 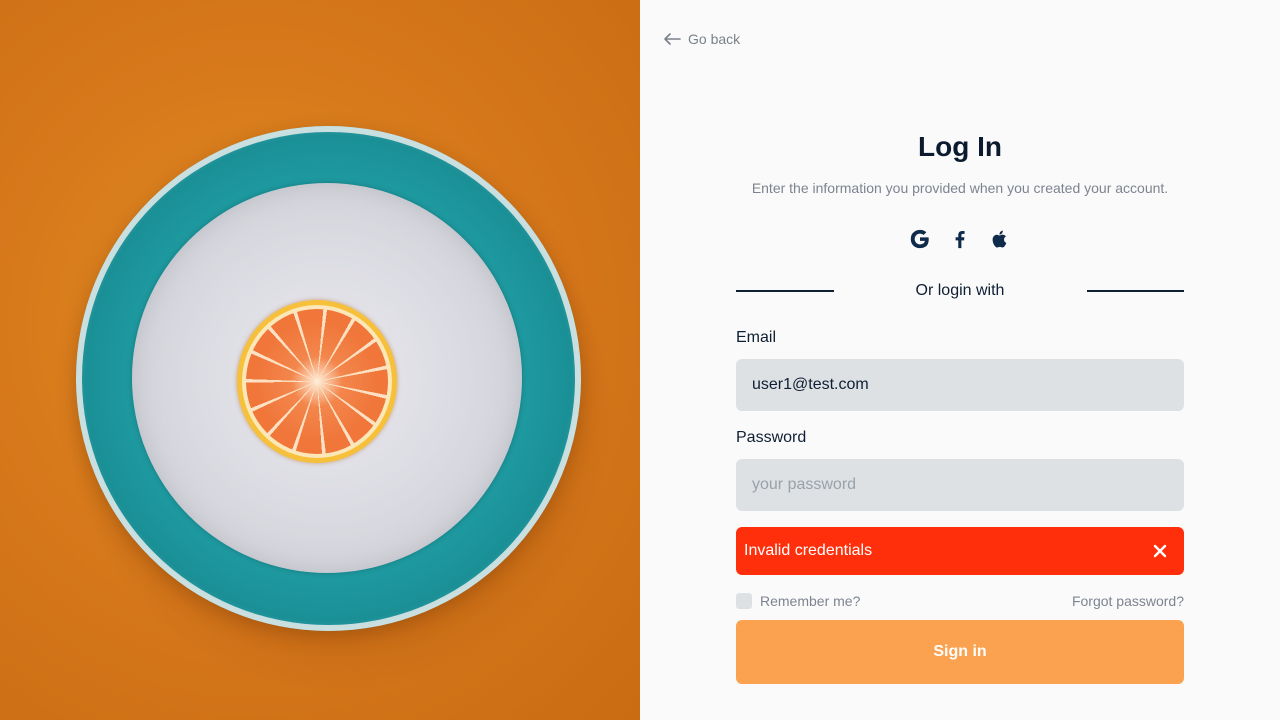 I want to click on error-alert: Invalid credentials, so click(x=960, y=551).